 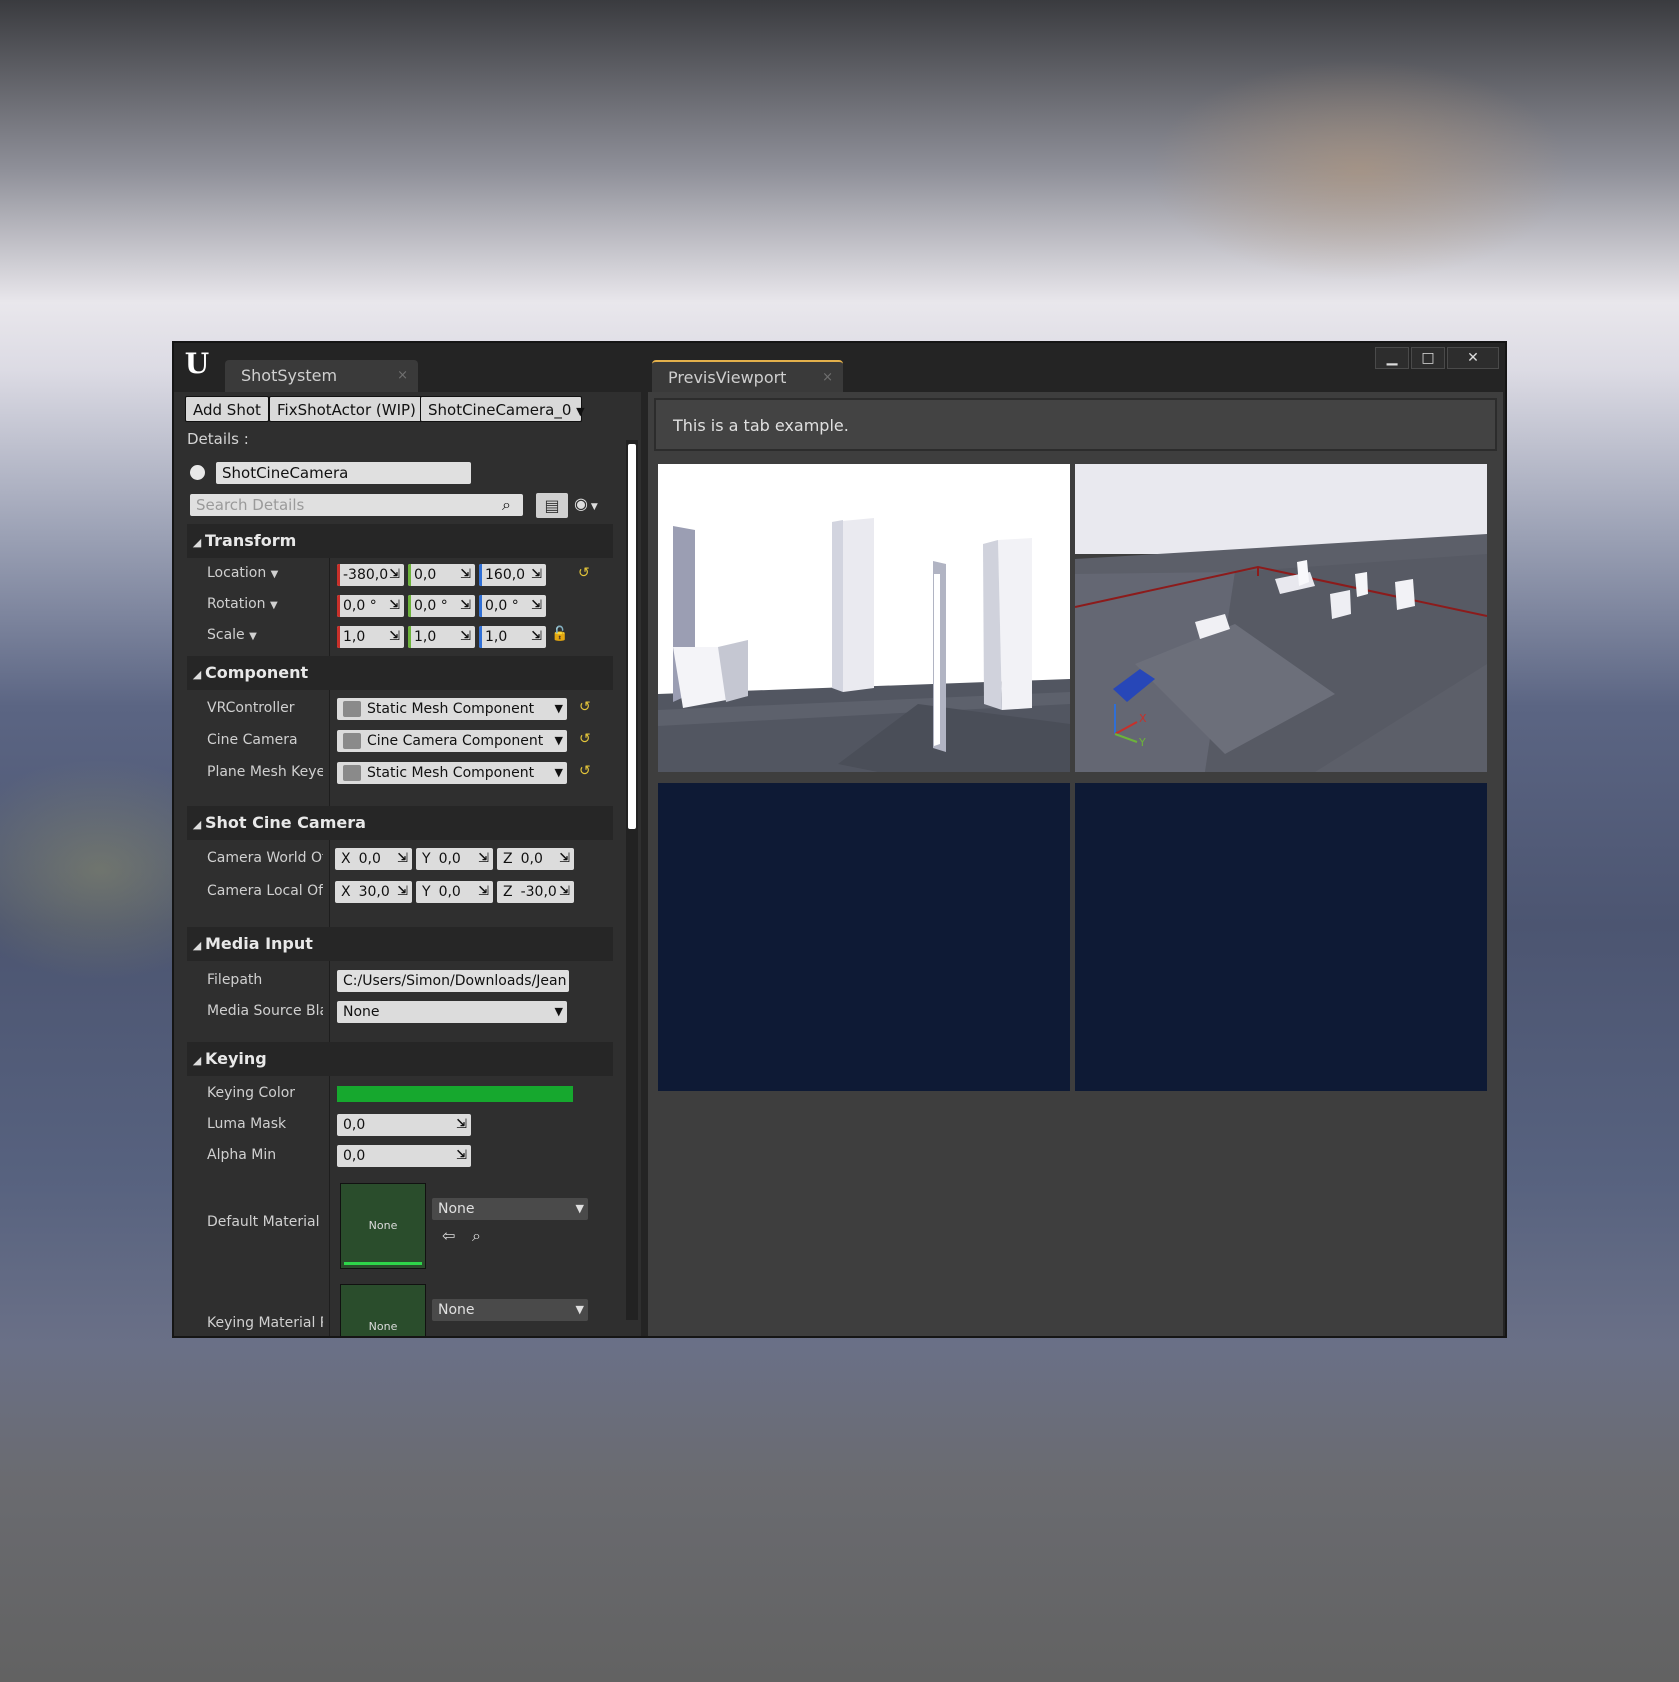 I want to click on keying-material-thumbnail: None, so click(x=383, y=1310).